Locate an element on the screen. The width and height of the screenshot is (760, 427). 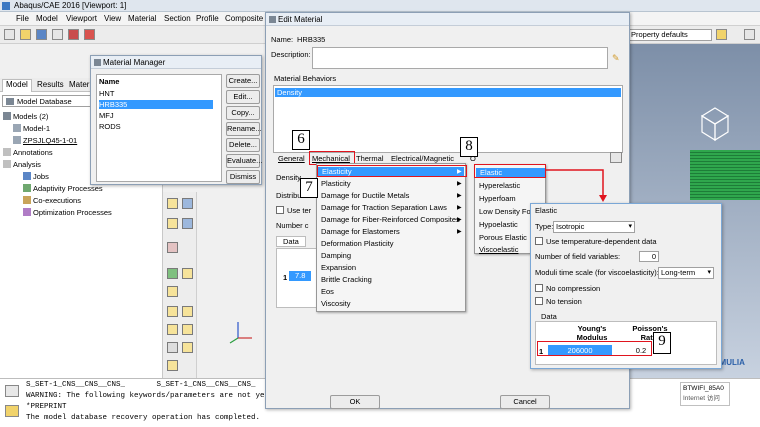
tab-general: General is located at coordinates (291, 158).